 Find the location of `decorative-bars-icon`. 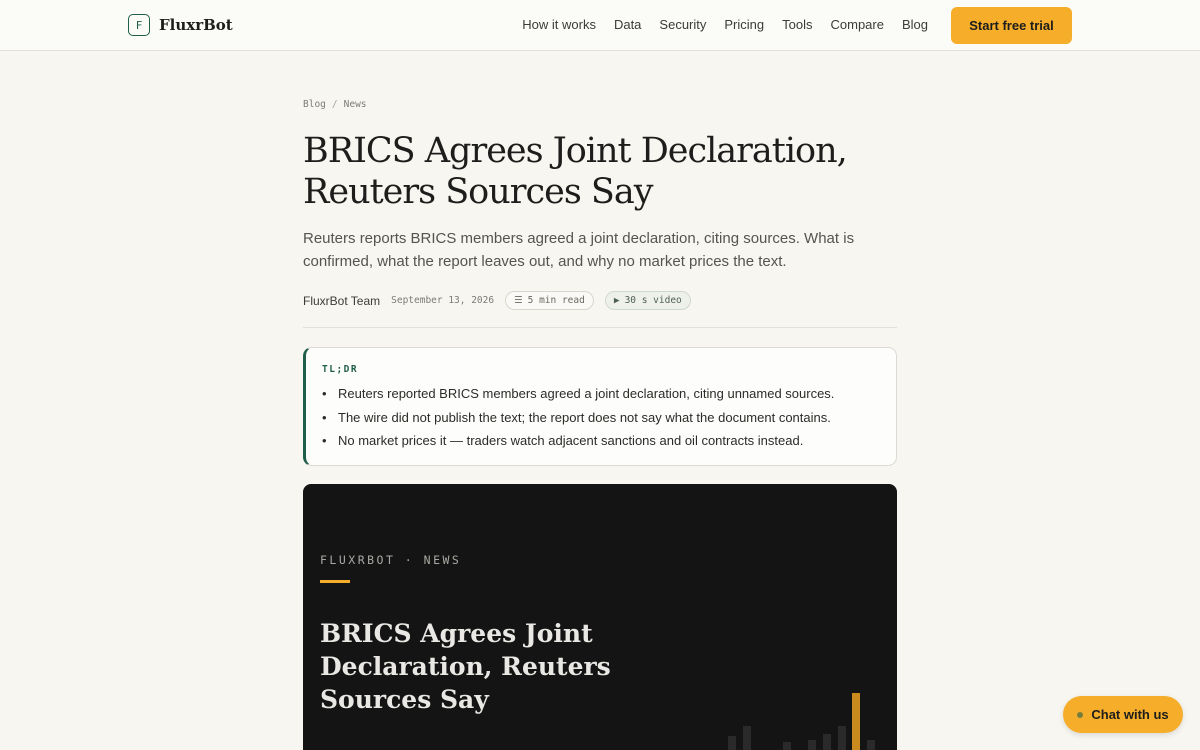

decorative-bars-icon is located at coordinates (801, 721).